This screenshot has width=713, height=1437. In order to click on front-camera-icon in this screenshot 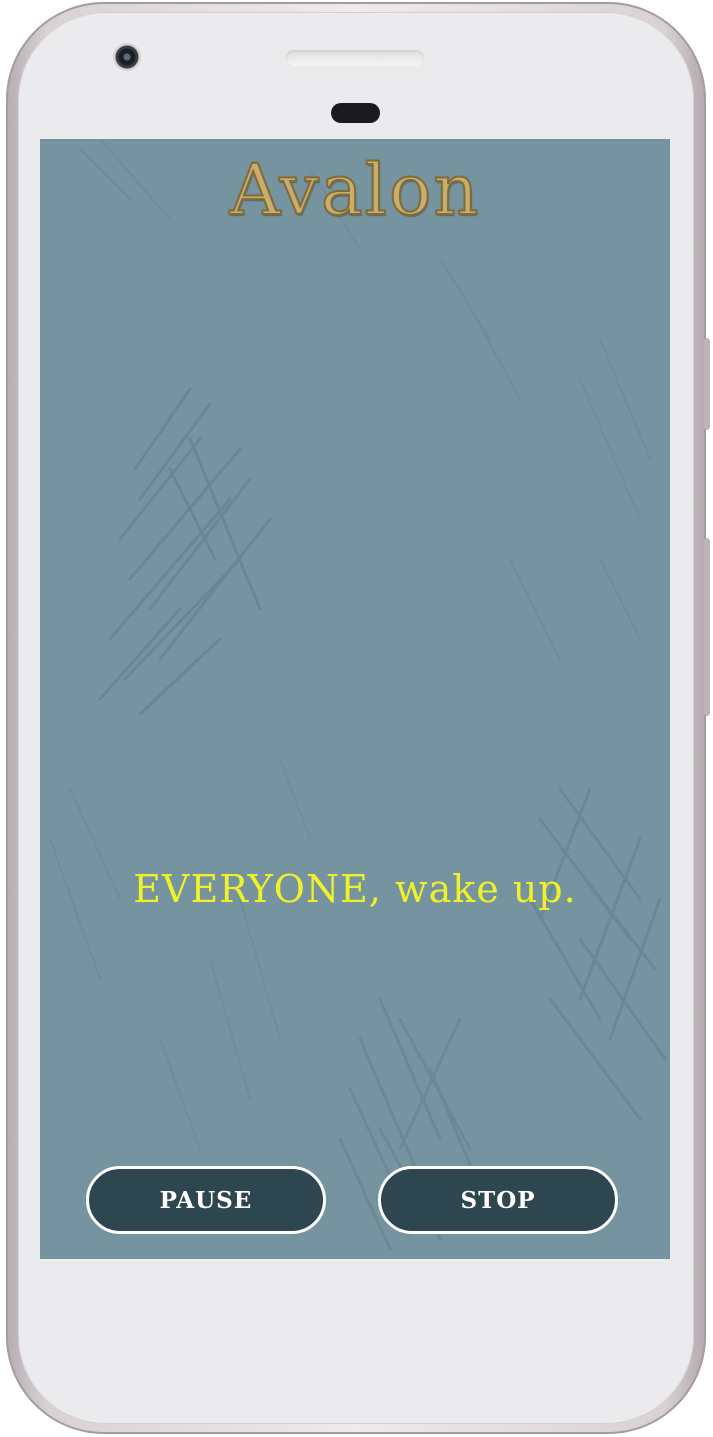, I will do `click(127, 57)`.